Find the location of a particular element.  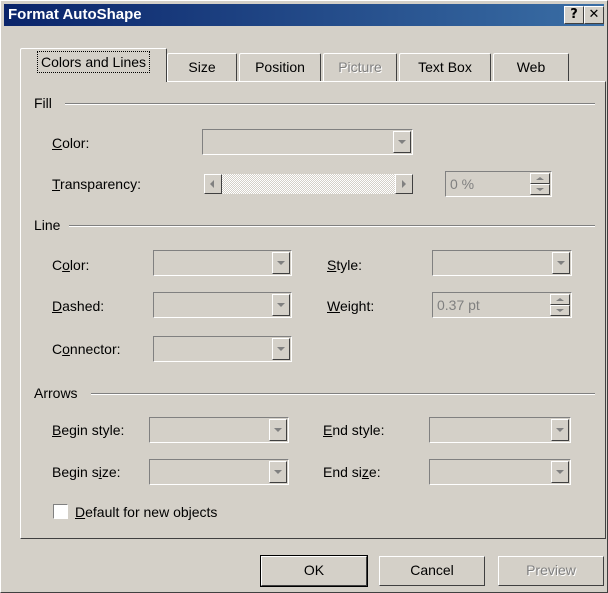

dialog-title: Format AutoShape is located at coordinates (75, 14).